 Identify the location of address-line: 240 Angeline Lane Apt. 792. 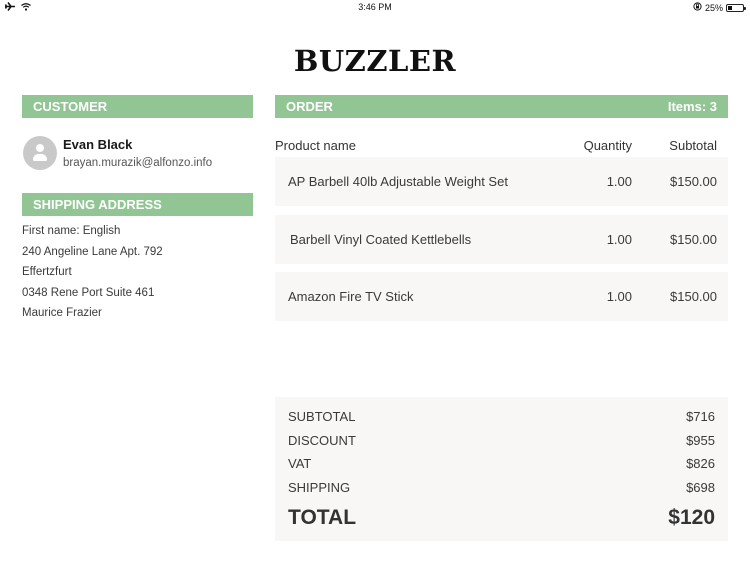
(92, 251).